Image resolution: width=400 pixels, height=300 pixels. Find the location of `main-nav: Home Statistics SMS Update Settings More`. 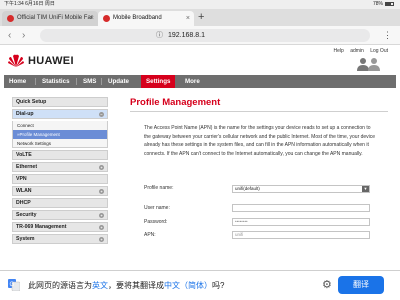

main-nav: Home Statistics SMS Update Settings More is located at coordinates (200, 81).